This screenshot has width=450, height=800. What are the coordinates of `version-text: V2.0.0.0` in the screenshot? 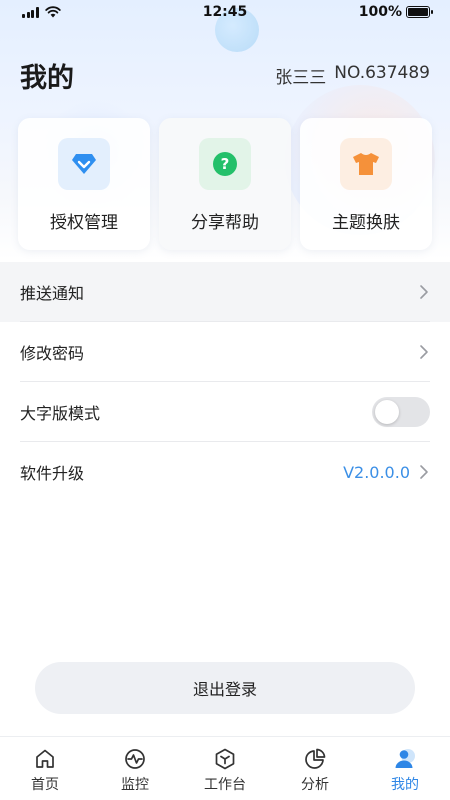 It's located at (376, 472).